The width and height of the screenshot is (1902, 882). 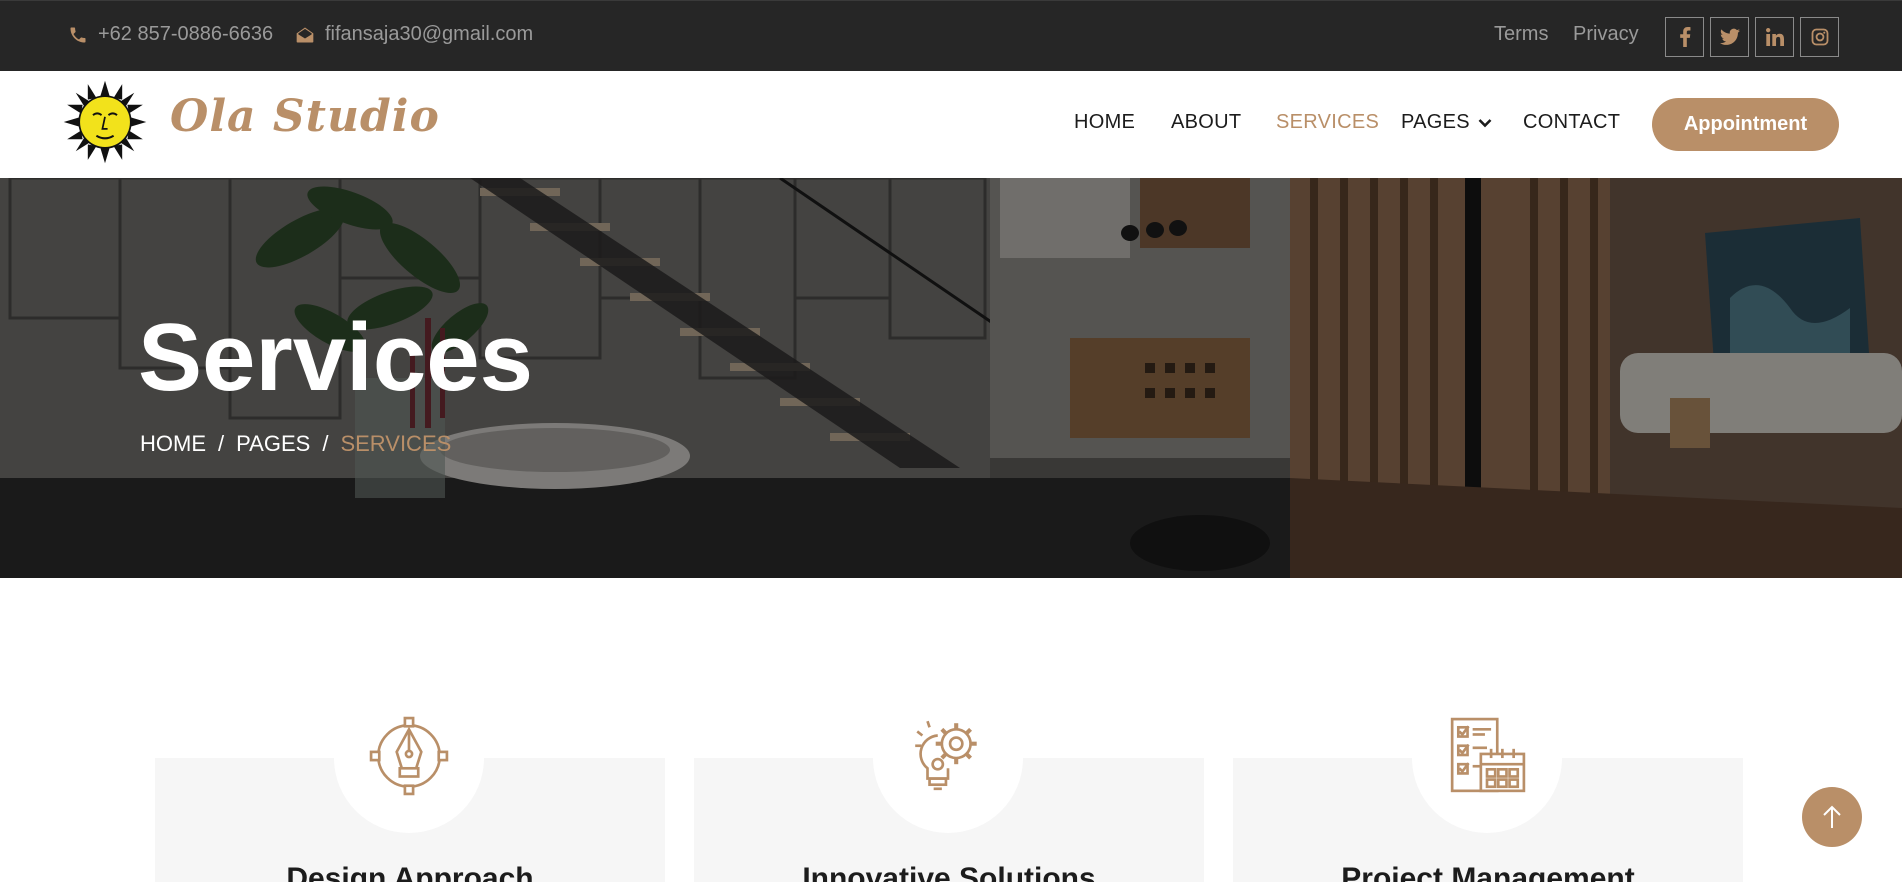 What do you see at coordinates (336, 357) in the screenshot?
I see `page-title: Services` at bounding box center [336, 357].